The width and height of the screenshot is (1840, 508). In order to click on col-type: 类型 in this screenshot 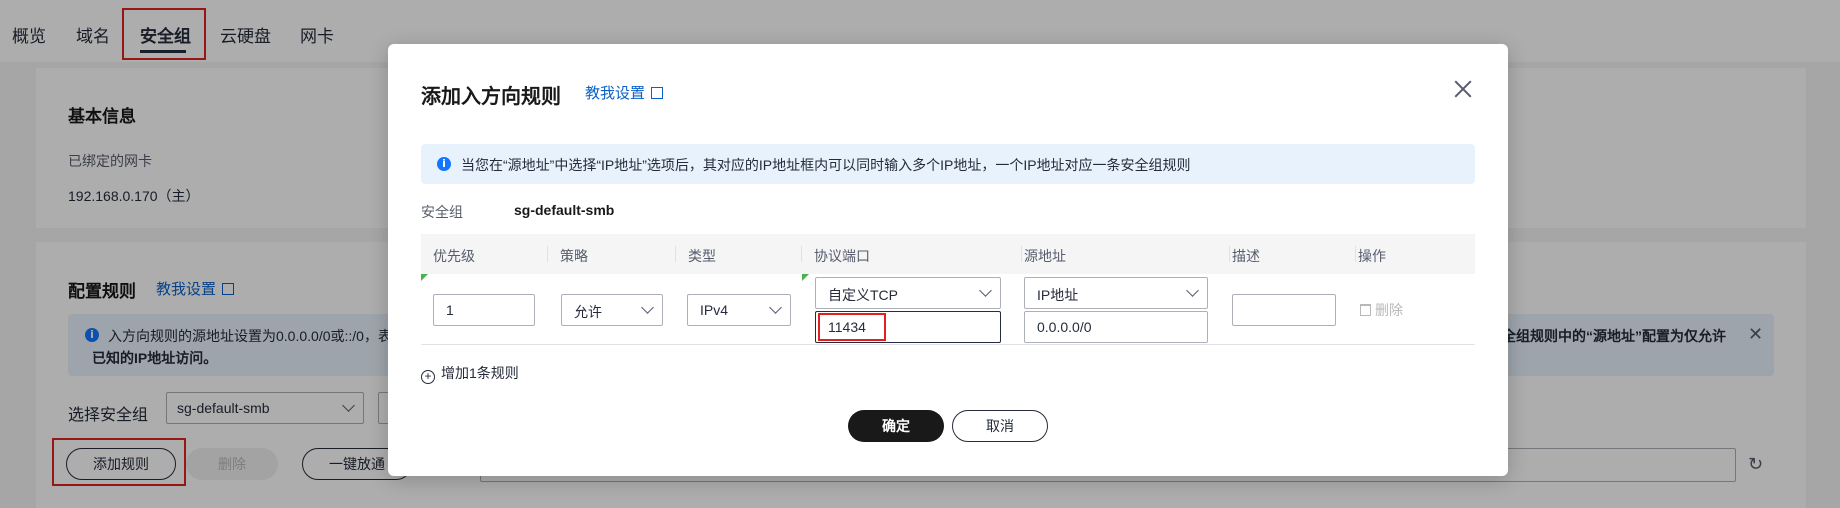, I will do `click(702, 256)`.